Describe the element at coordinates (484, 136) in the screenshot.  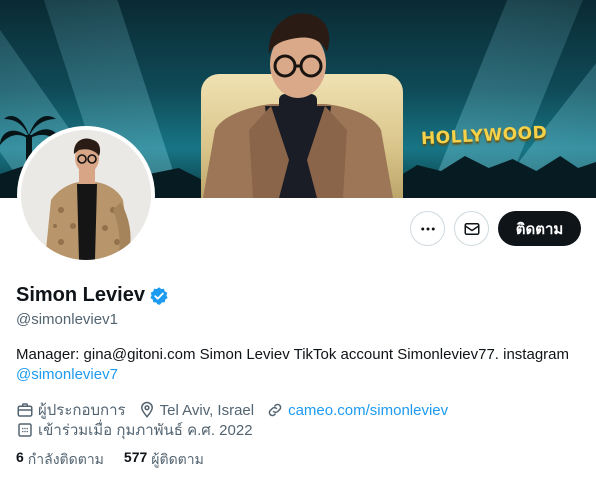
I see `hollywood-sign: HOLLYWOOD` at that location.